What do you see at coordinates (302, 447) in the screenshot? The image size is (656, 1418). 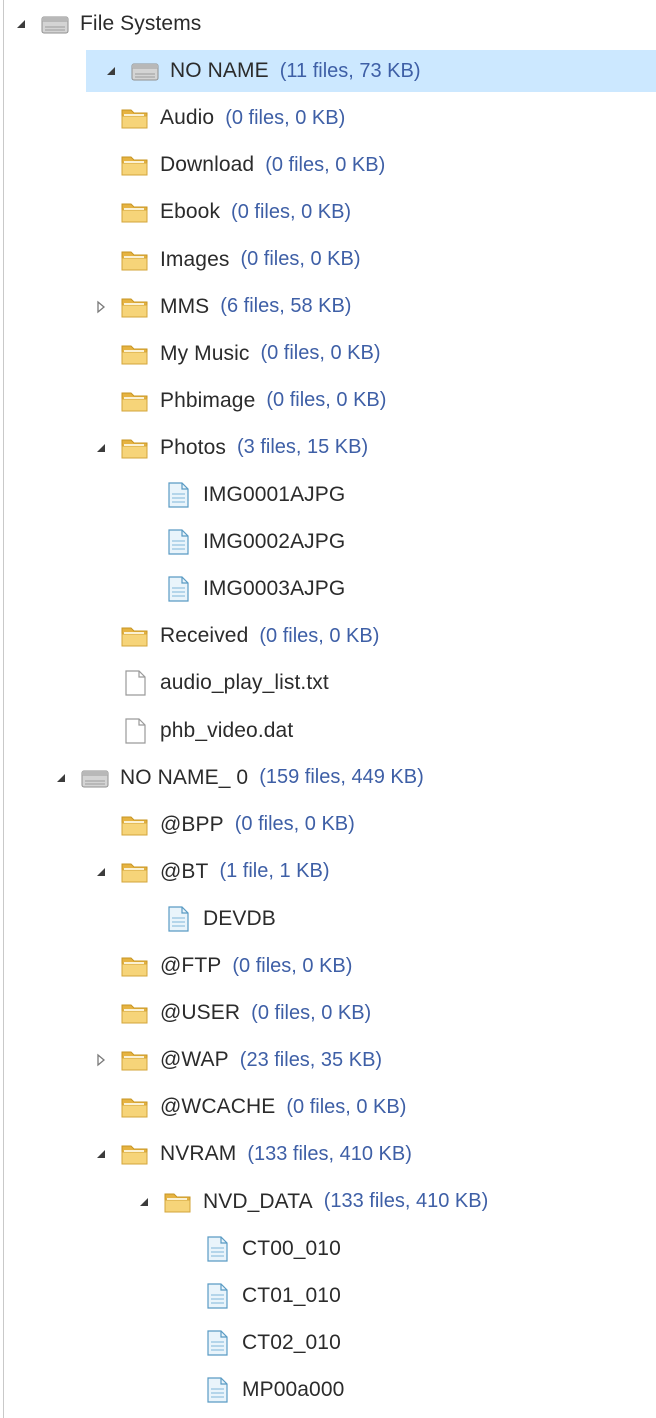 I see `tree-item-stats: (3 files, 15 KB)` at bounding box center [302, 447].